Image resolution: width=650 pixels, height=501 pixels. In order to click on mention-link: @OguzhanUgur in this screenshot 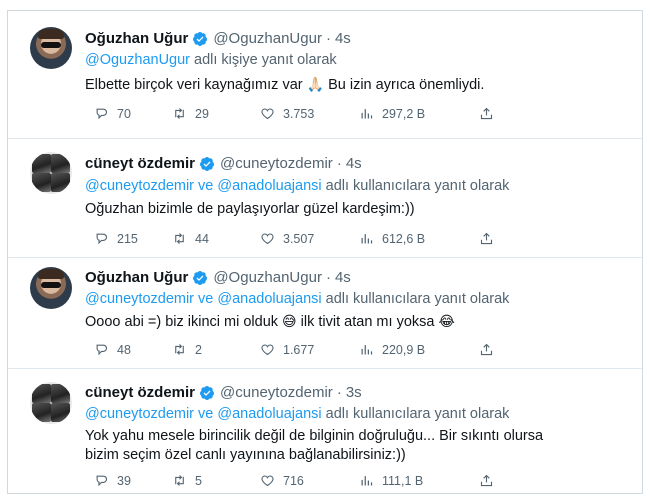, I will do `click(137, 60)`.